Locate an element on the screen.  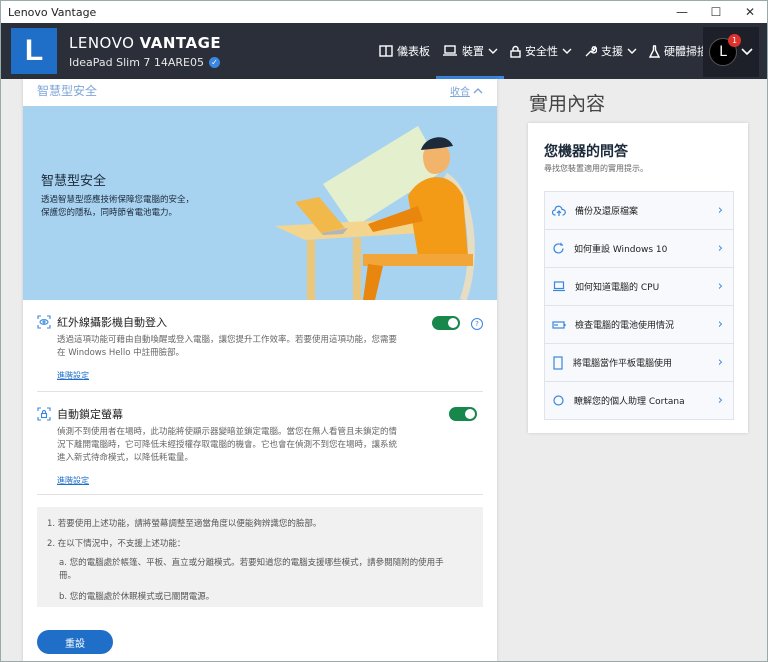
note-2b: b. 您的電腦處於休眠模式或已關閉電源。 is located at coordinates (137, 597).